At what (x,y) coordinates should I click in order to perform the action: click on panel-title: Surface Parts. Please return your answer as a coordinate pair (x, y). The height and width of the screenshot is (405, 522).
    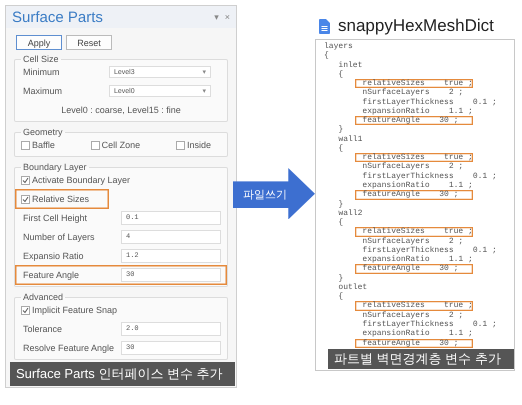
    Looking at the image, I should click on (58, 17).